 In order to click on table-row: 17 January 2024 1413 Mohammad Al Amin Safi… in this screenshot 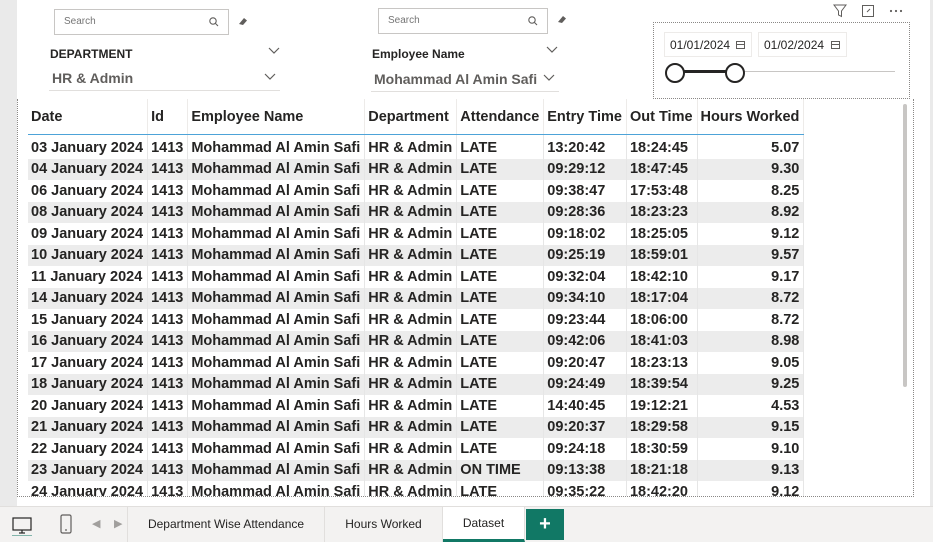, I will do `click(416, 363)`.